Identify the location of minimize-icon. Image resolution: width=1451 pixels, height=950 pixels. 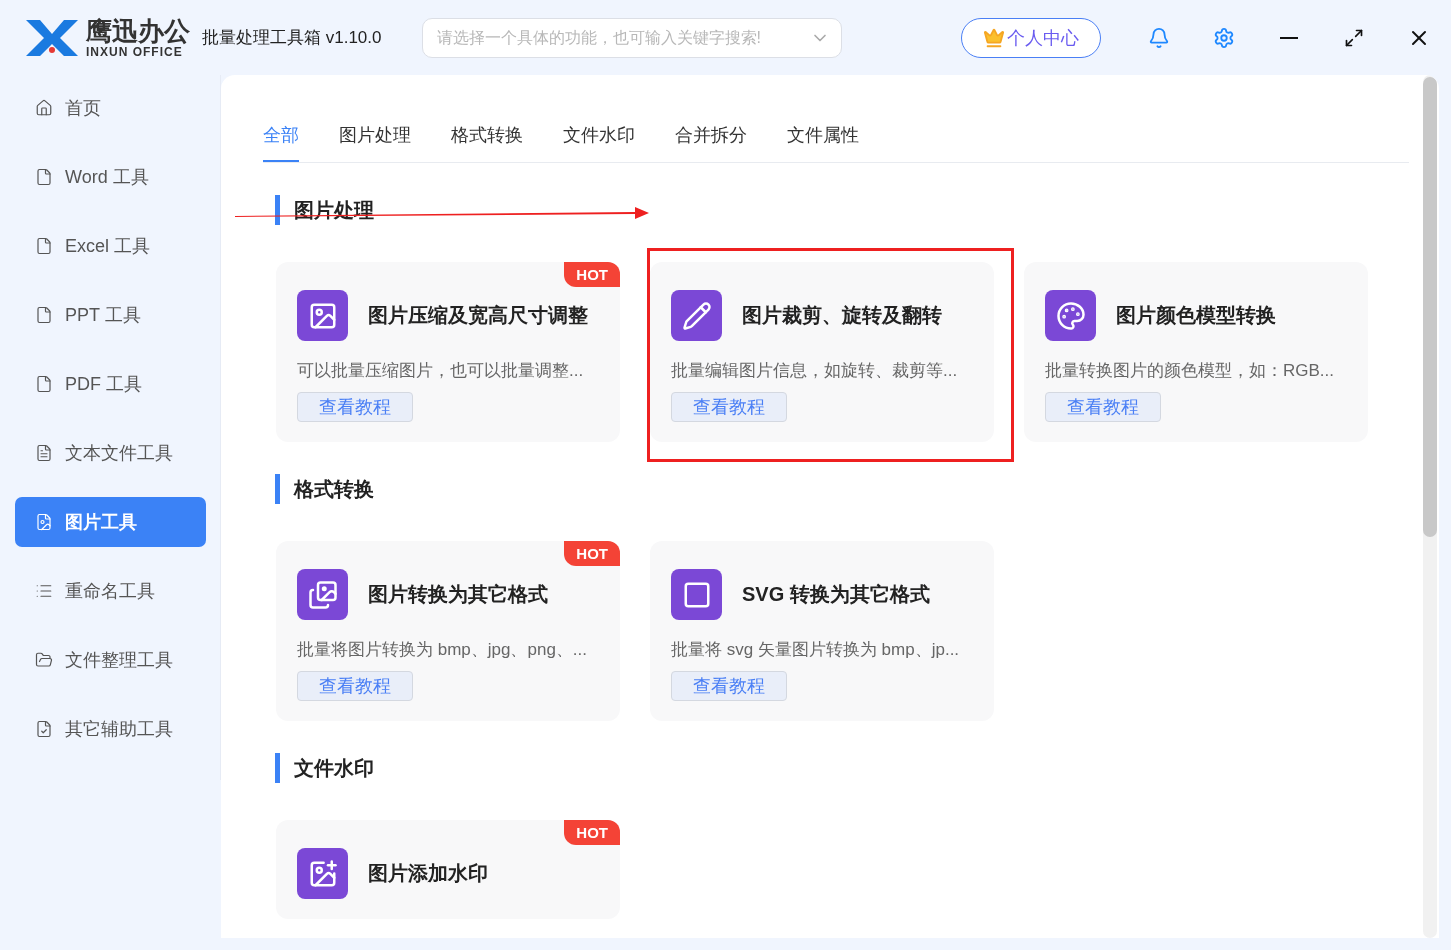
(1288, 37).